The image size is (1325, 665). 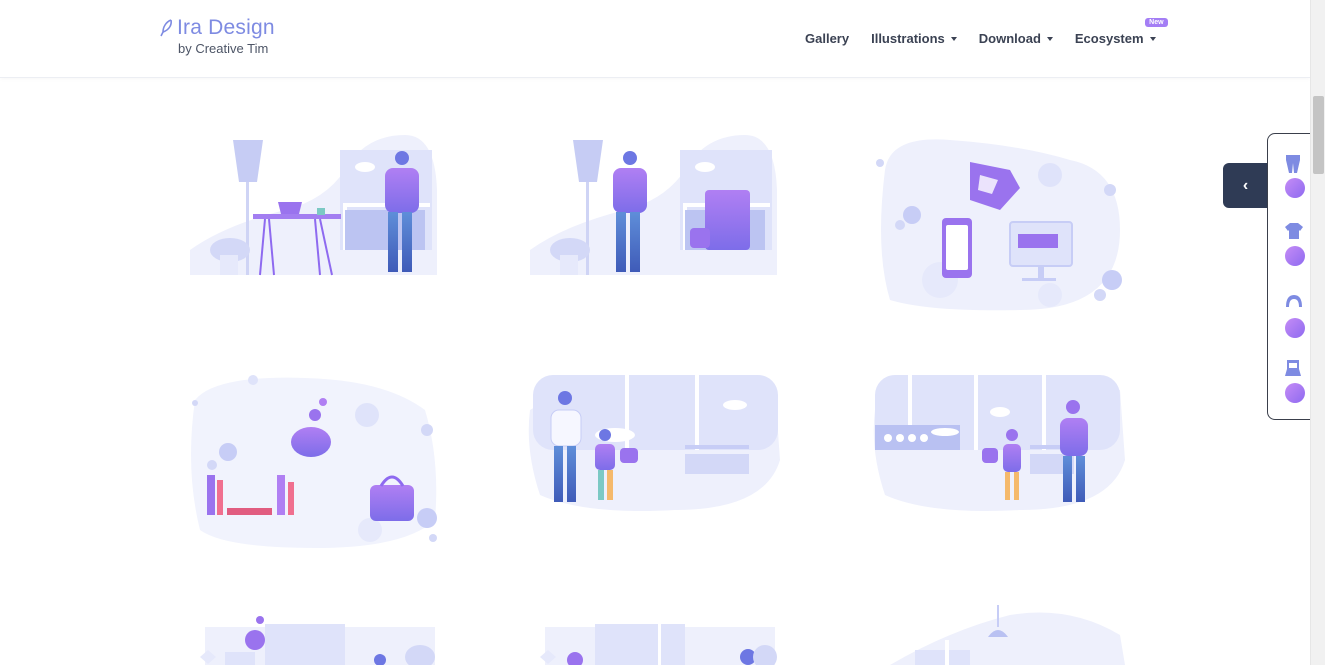 What do you see at coordinates (1156, 22) in the screenshot?
I see `new-badge: New` at bounding box center [1156, 22].